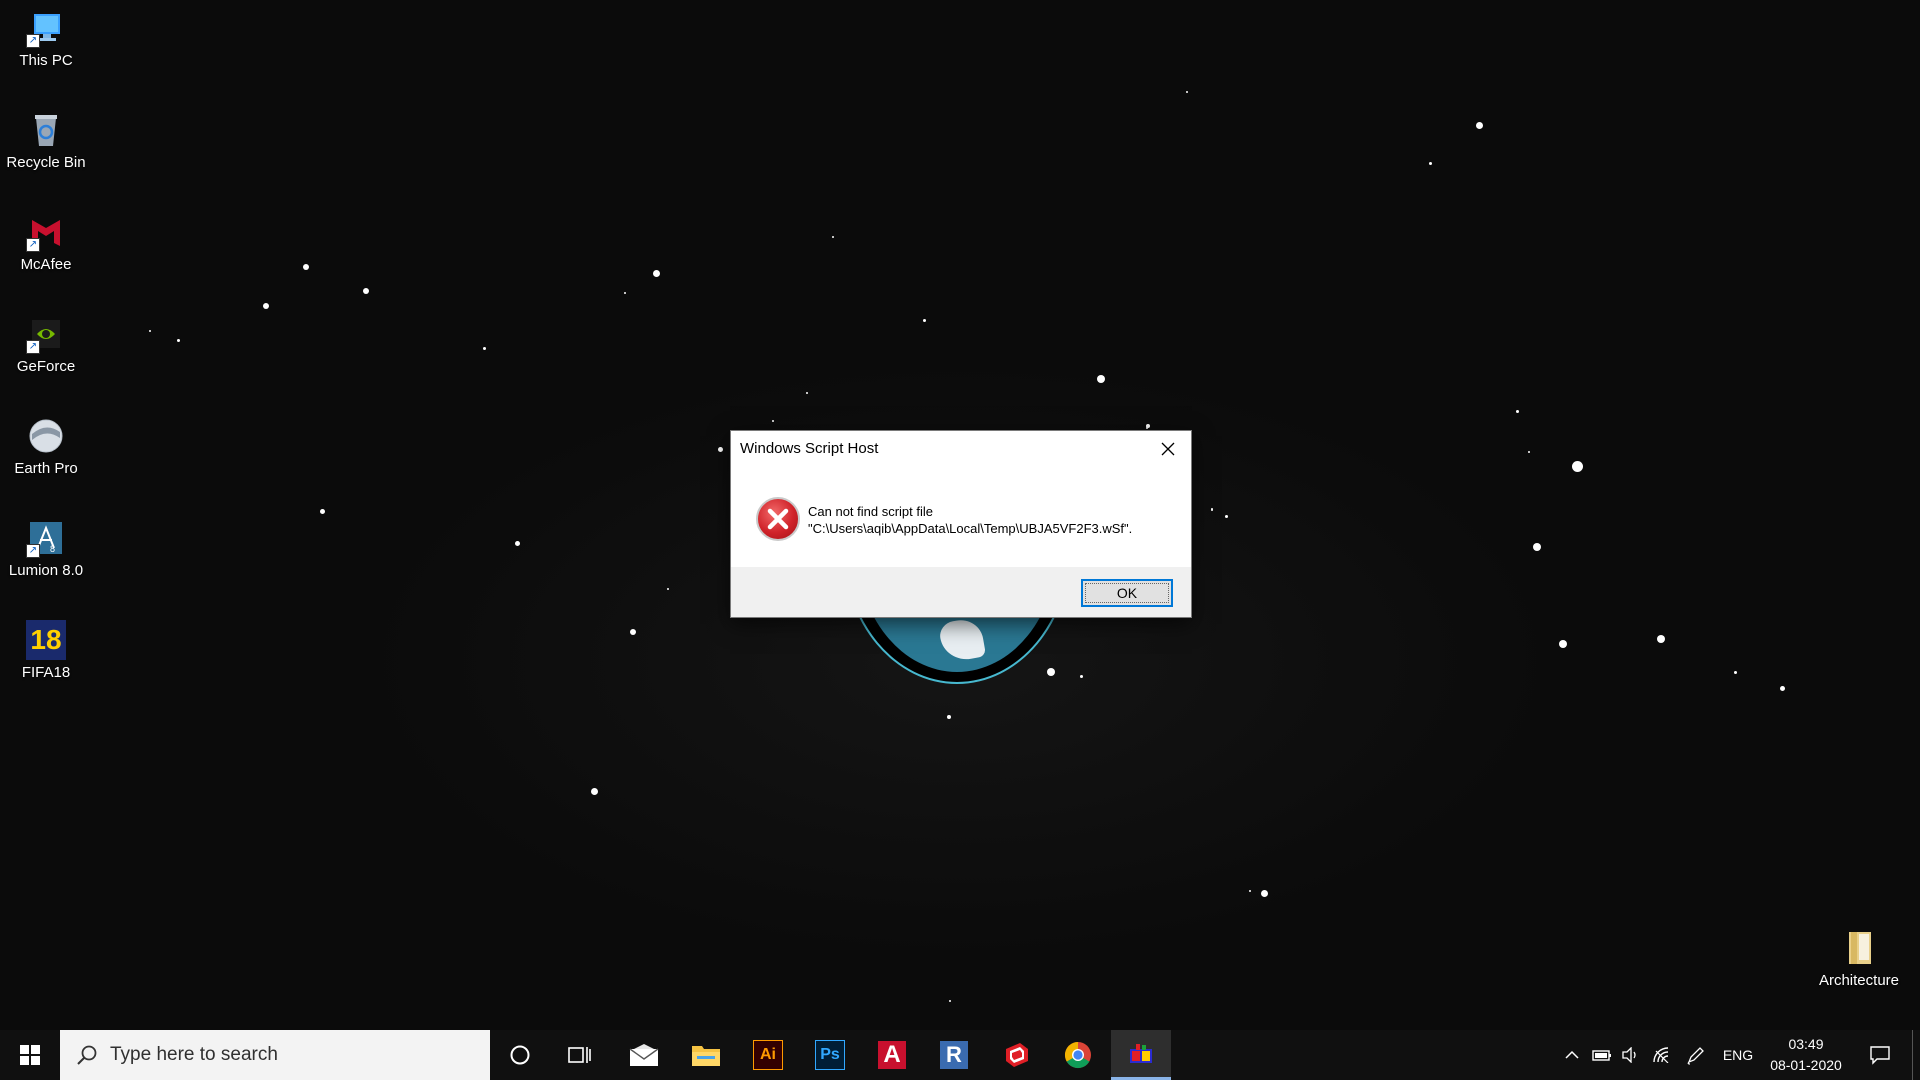 Image resolution: width=1920 pixels, height=1080 pixels. I want to click on taskbar-app-active, so click(1141, 1055).